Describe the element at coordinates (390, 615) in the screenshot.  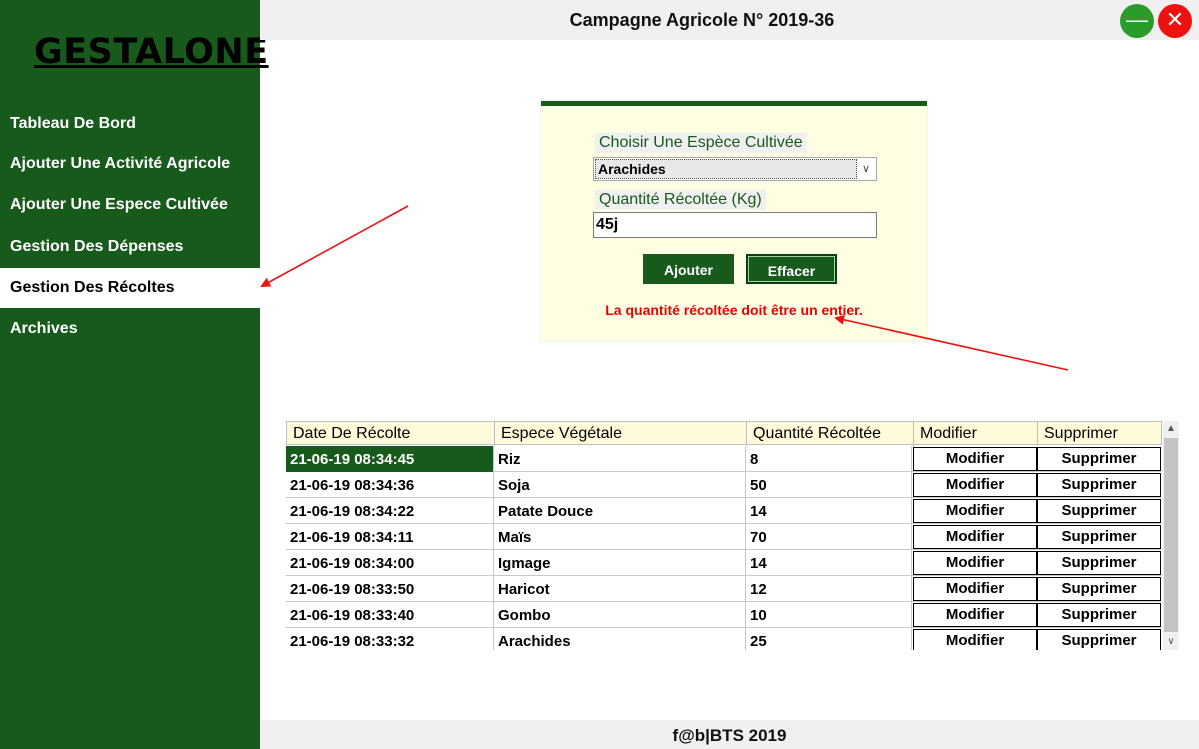
I see `cell-date: 21-06-19 08:33:40` at that location.